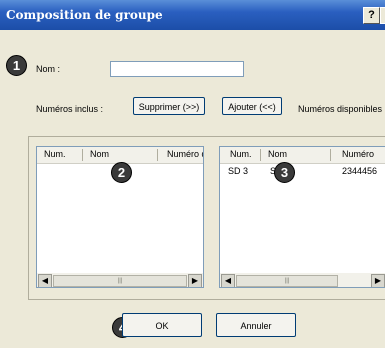 This screenshot has width=385, height=348. Describe the element at coordinates (252, 106) in the screenshot. I see `add-button: Ajouter (<<)` at that location.